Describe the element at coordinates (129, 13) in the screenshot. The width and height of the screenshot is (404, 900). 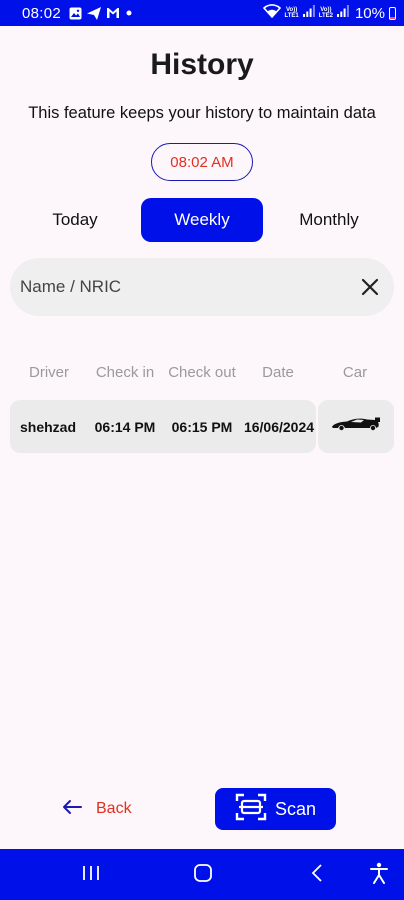
I see `dot-icon` at that location.